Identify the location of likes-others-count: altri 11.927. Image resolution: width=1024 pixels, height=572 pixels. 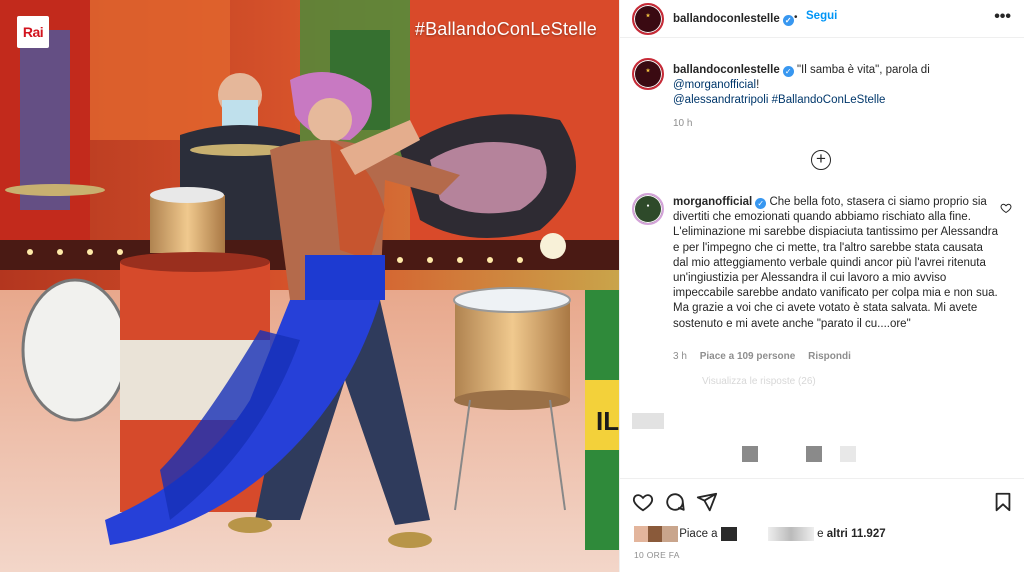
(856, 534).